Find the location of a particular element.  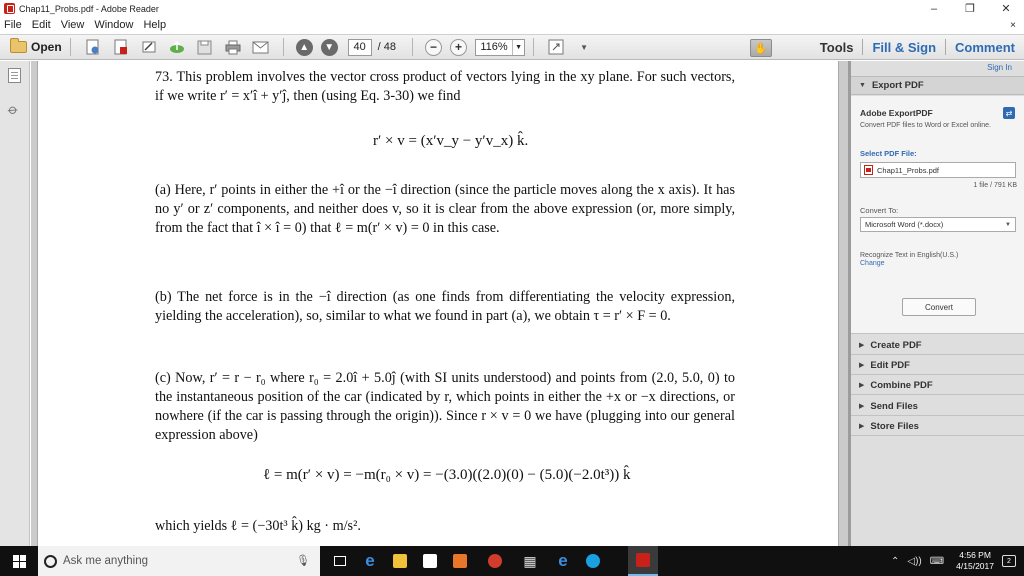

section-label: Edit PDF is located at coordinates (890, 365).